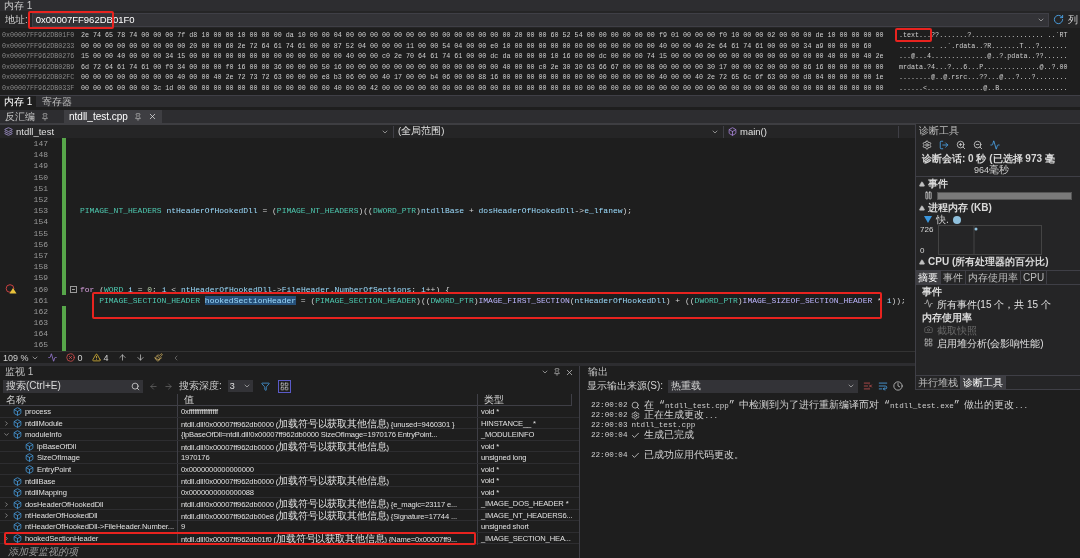  Describe the element at coordinates (40, 211) in the screenshot. I see `line-number: 153` at that location.